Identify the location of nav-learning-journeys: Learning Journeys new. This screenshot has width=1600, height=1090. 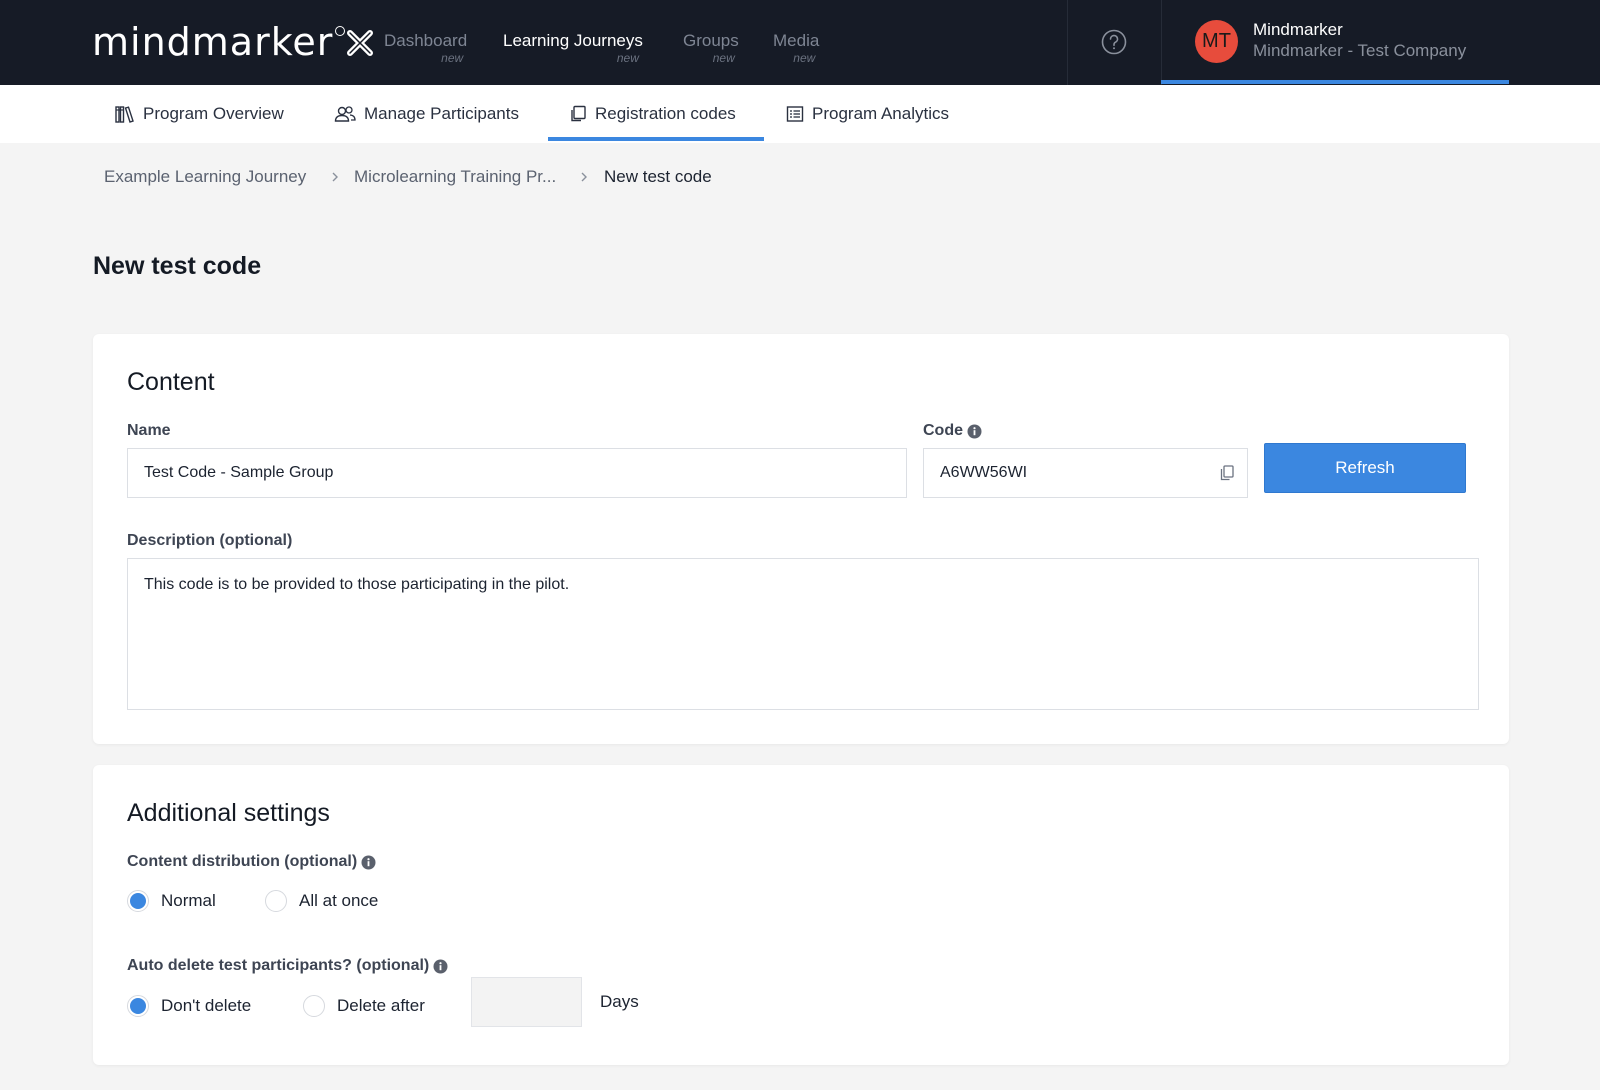
(573, 47).